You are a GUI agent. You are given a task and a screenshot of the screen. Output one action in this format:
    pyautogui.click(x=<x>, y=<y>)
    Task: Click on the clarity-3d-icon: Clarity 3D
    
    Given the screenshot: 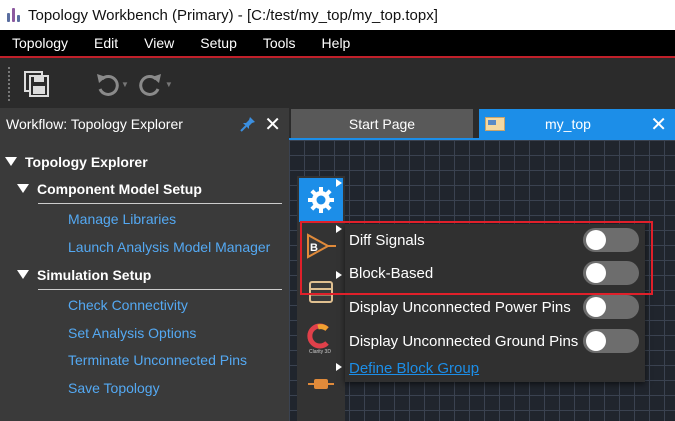 What is the action you would take?
    pyautogui.click(x=319, y=339)
    